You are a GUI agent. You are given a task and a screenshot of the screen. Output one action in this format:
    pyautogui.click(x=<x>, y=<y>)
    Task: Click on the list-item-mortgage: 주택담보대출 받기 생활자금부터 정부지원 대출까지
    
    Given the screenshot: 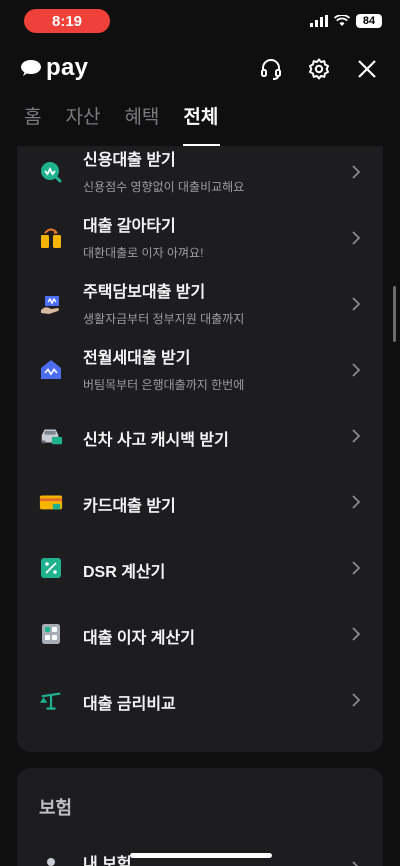 What is the action you would take?
    pyautogui.click(x=200, y=304)
    